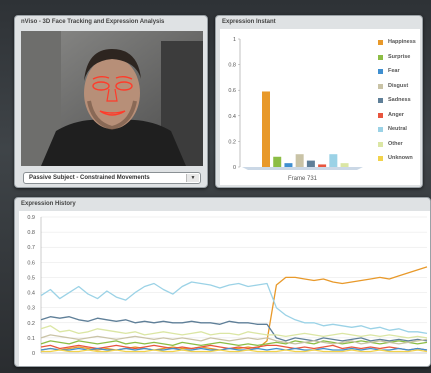  What do you see at coordinates (396, 114) in the screenshot?
I see `legend-label: Anger` at bounding box center [396, 114].